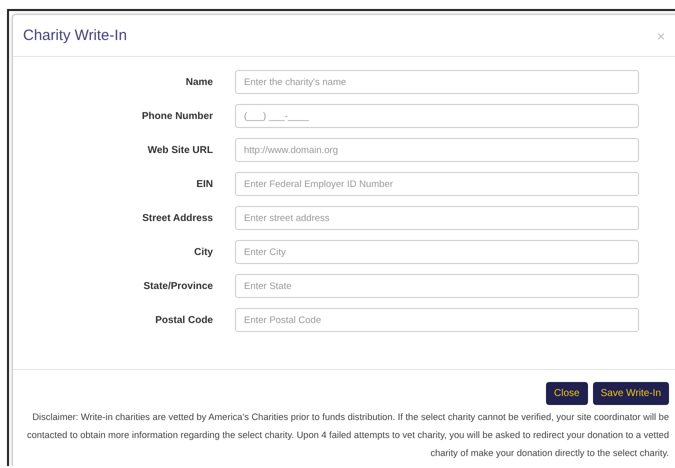 This screenshot has width=675, height=468. Describe the element at coordinates (177, 218) in the screenshot. I see `field-label: Street Address` at that location.